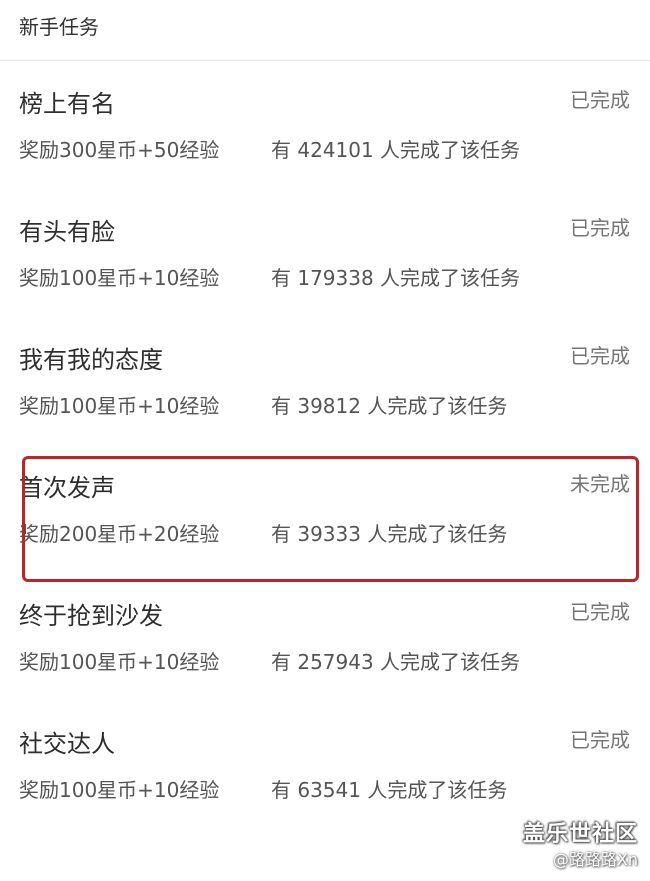 The width and height of the screenshot is (650, 881). Describe the element at coordinates (325, 30) in the screenshot. I see `page-header: 新手任务` at that location.